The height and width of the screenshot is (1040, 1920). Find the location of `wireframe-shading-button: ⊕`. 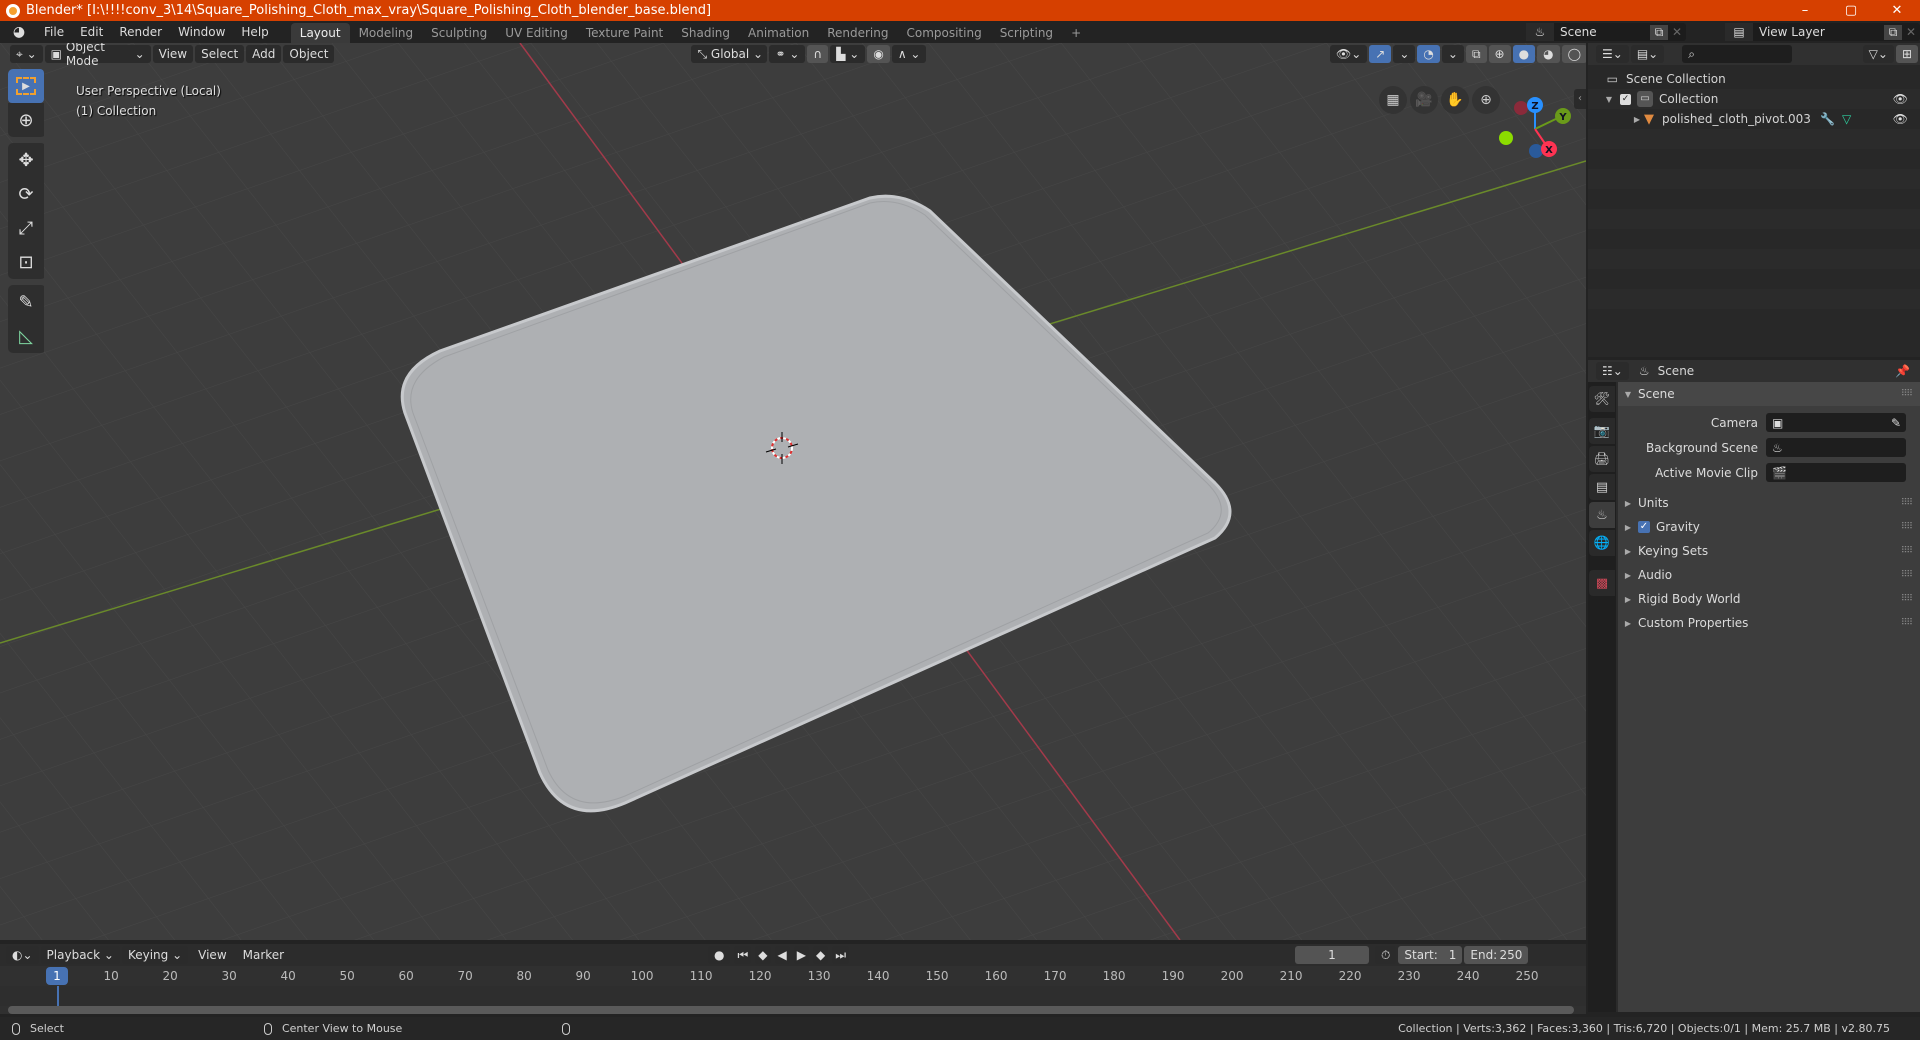

wireframe-shading-button: ⊕ is located at coordinates (1499, 54).